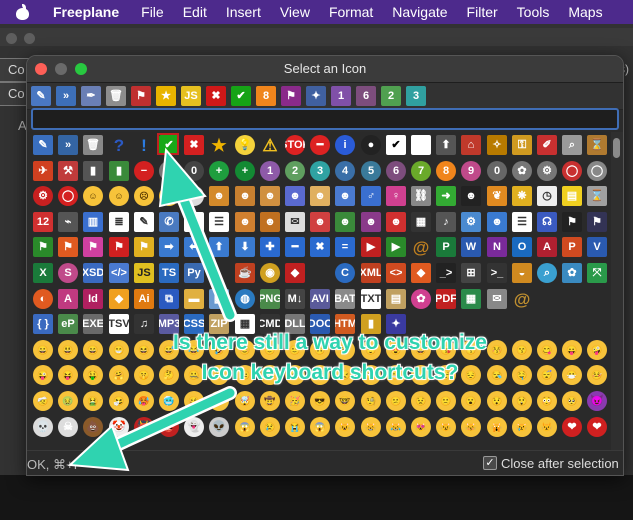  Describe the element at coordinates (152, 429) in the screenshot. I see `arrow-down-left` at that location.